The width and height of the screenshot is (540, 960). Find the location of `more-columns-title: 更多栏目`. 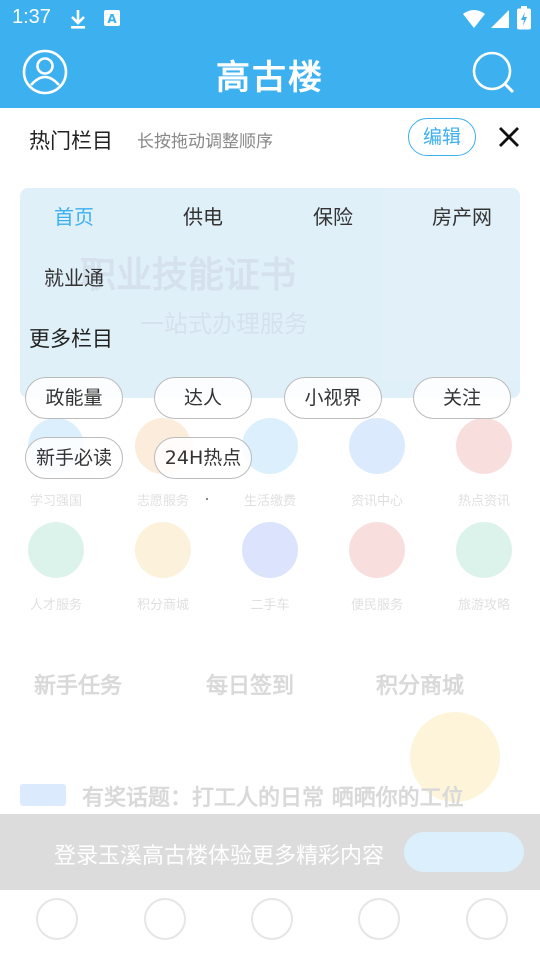

more-columns-title: 更多栏目 is located at coordinates (71, 339).